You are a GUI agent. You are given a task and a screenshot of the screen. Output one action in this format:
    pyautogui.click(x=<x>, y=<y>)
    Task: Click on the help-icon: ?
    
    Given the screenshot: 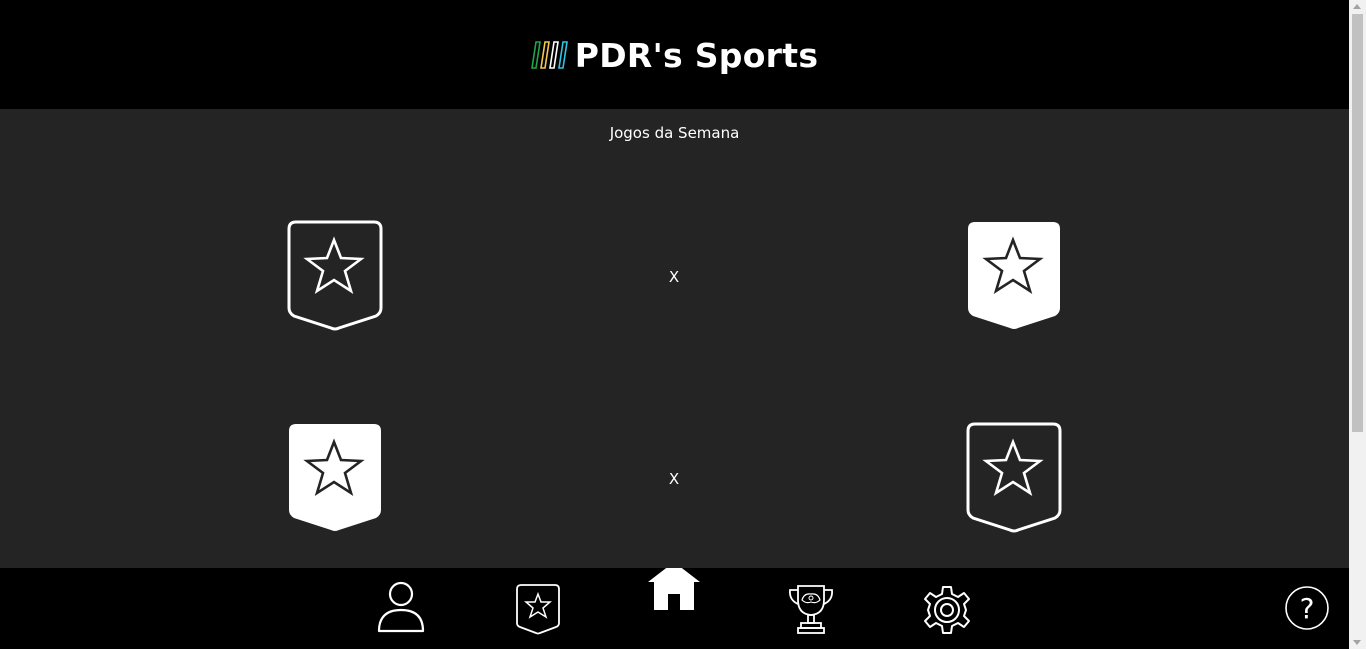 What is the action you would take?
    pyautogui.click(x=1307, y=608)
    